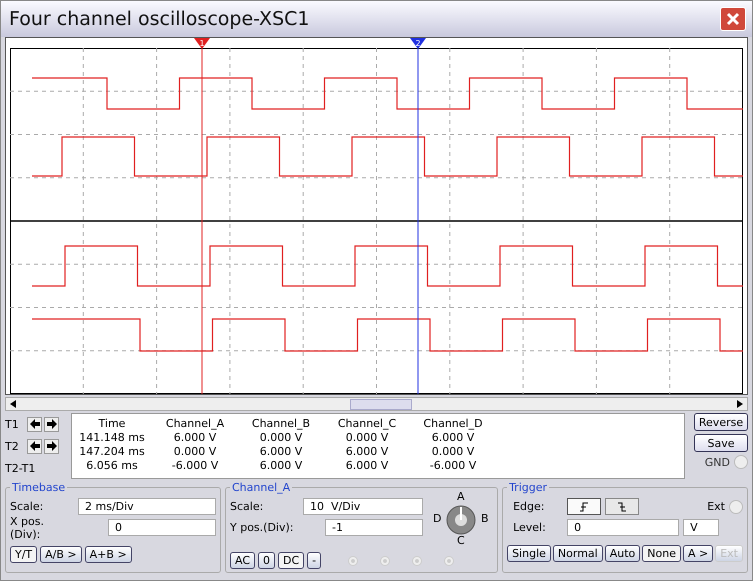 The width and height of the screenshot is (753, 581). Describe the element at coordinates (740, 404) in the screenshot. I see `scroll-right-icon` at that location.